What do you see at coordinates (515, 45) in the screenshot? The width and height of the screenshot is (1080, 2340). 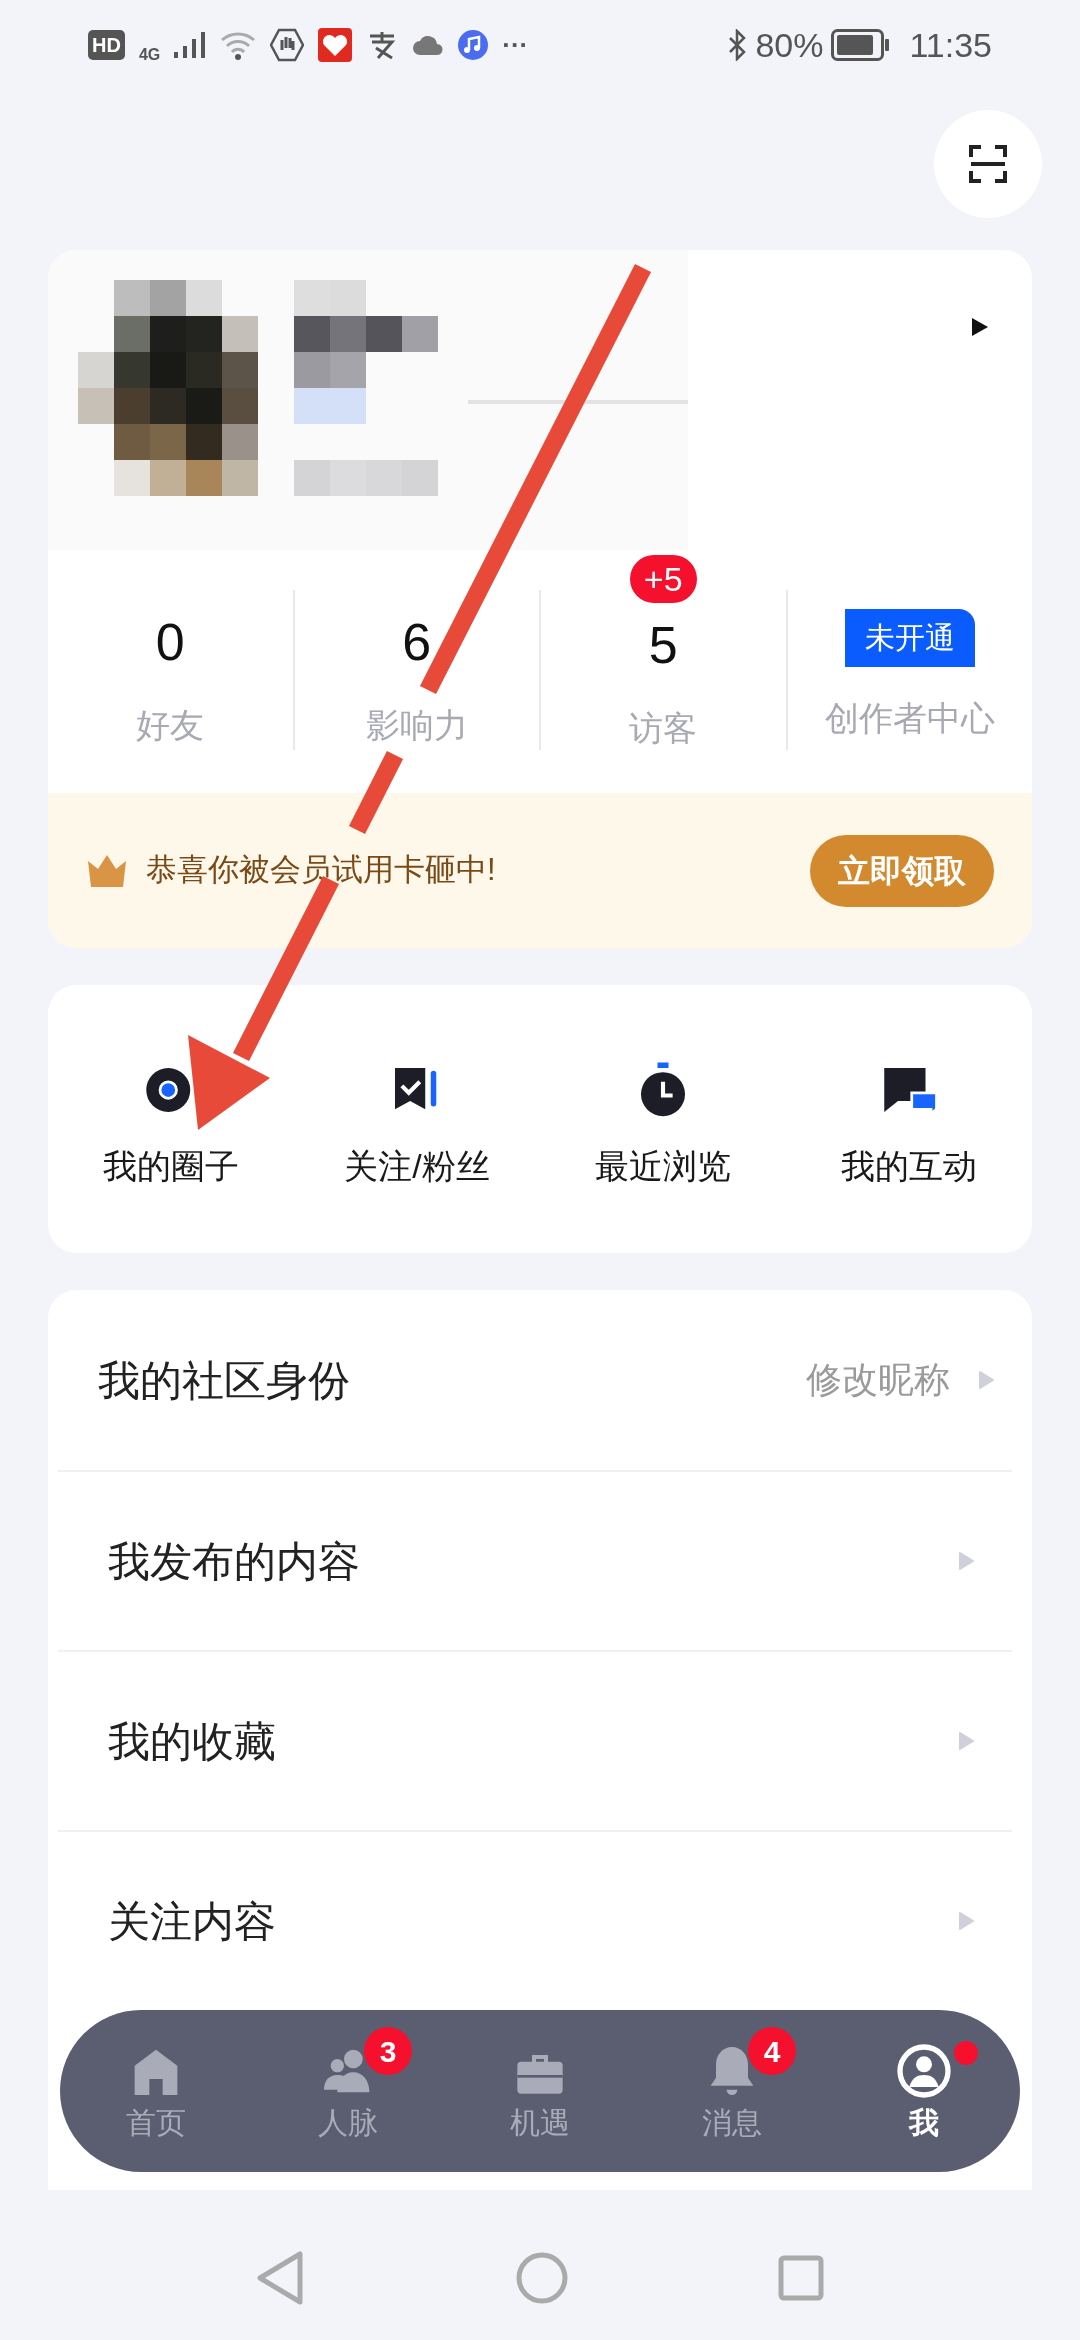 I see `more-notifications: ···` at bounding box center [515, 45].